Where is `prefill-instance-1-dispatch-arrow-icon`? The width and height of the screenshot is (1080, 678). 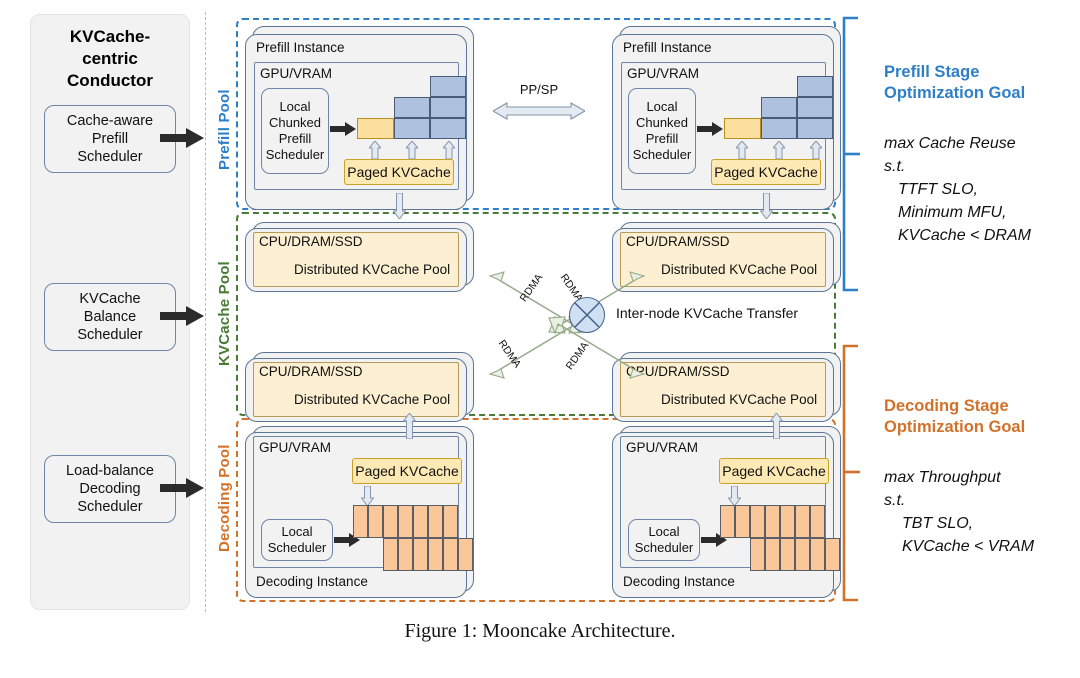
prefill-instance-1-dispatch-arrow-icon is located at coordinates (343, 129).